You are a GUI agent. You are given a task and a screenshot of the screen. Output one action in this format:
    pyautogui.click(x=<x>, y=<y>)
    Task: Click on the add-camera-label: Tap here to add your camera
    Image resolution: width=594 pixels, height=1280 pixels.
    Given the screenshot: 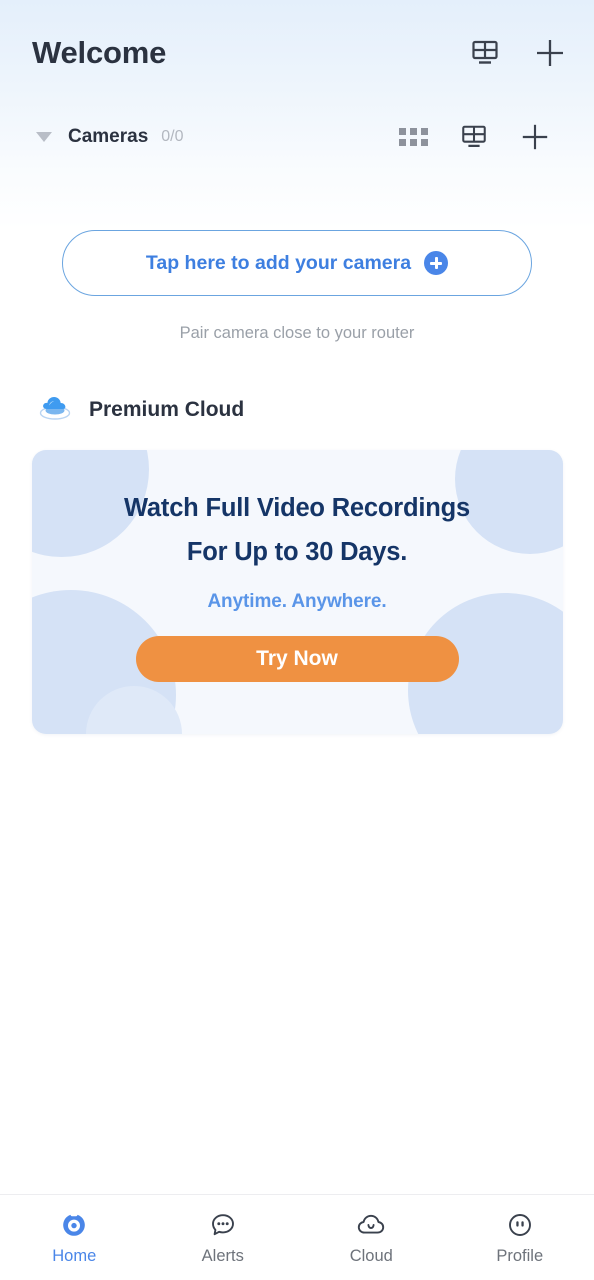 What is the action you would take?
    pyautogui.click(x=278, y=262)
    